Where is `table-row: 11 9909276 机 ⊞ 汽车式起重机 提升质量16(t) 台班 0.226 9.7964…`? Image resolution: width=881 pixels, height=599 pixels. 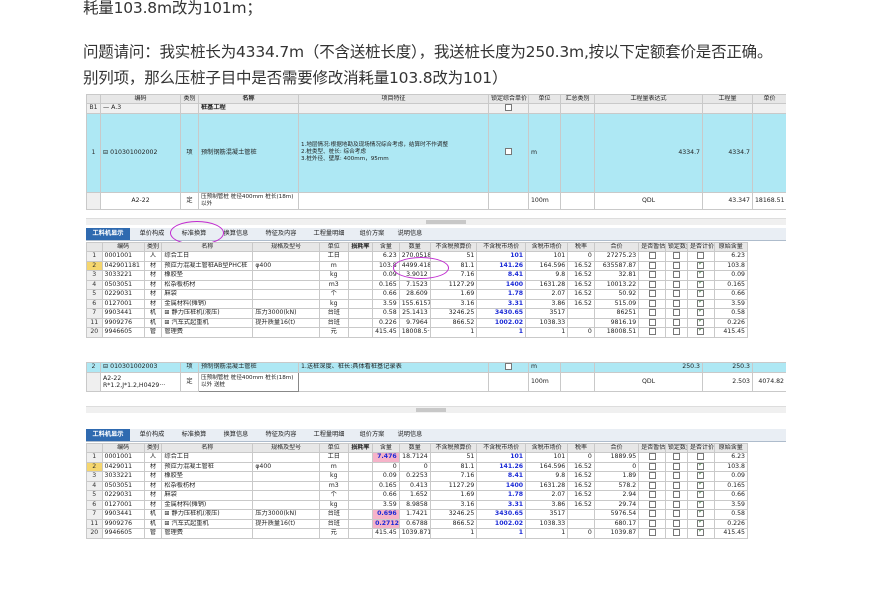 table-row: 11 9909276 机 ⊞ 汽车式起重机 提升质量16(t) 台班 0.226 9.7964… is located at coordinates (417, 322).